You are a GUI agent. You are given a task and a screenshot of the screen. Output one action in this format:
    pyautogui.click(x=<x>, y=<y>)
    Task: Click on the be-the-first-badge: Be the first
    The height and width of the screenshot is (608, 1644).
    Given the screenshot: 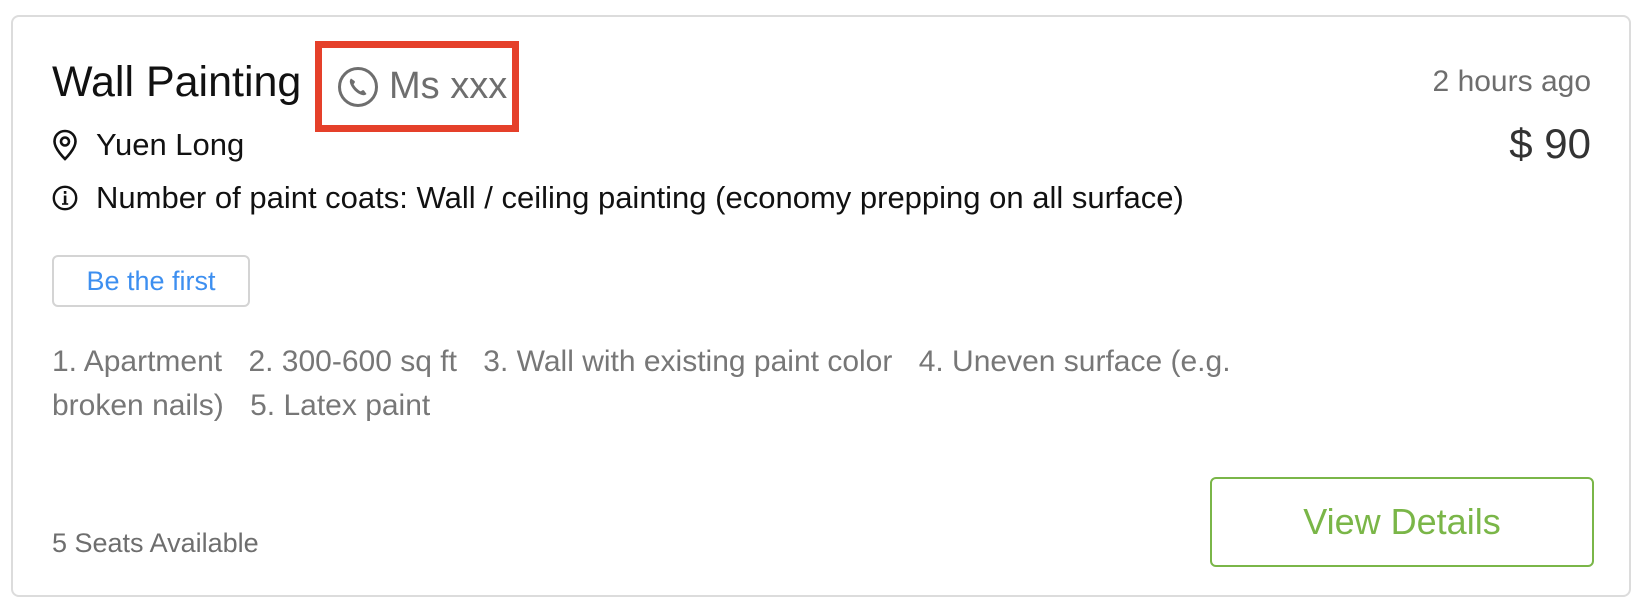 What is the action you would take?
    pyautogui.click(x=151, y=281)
    